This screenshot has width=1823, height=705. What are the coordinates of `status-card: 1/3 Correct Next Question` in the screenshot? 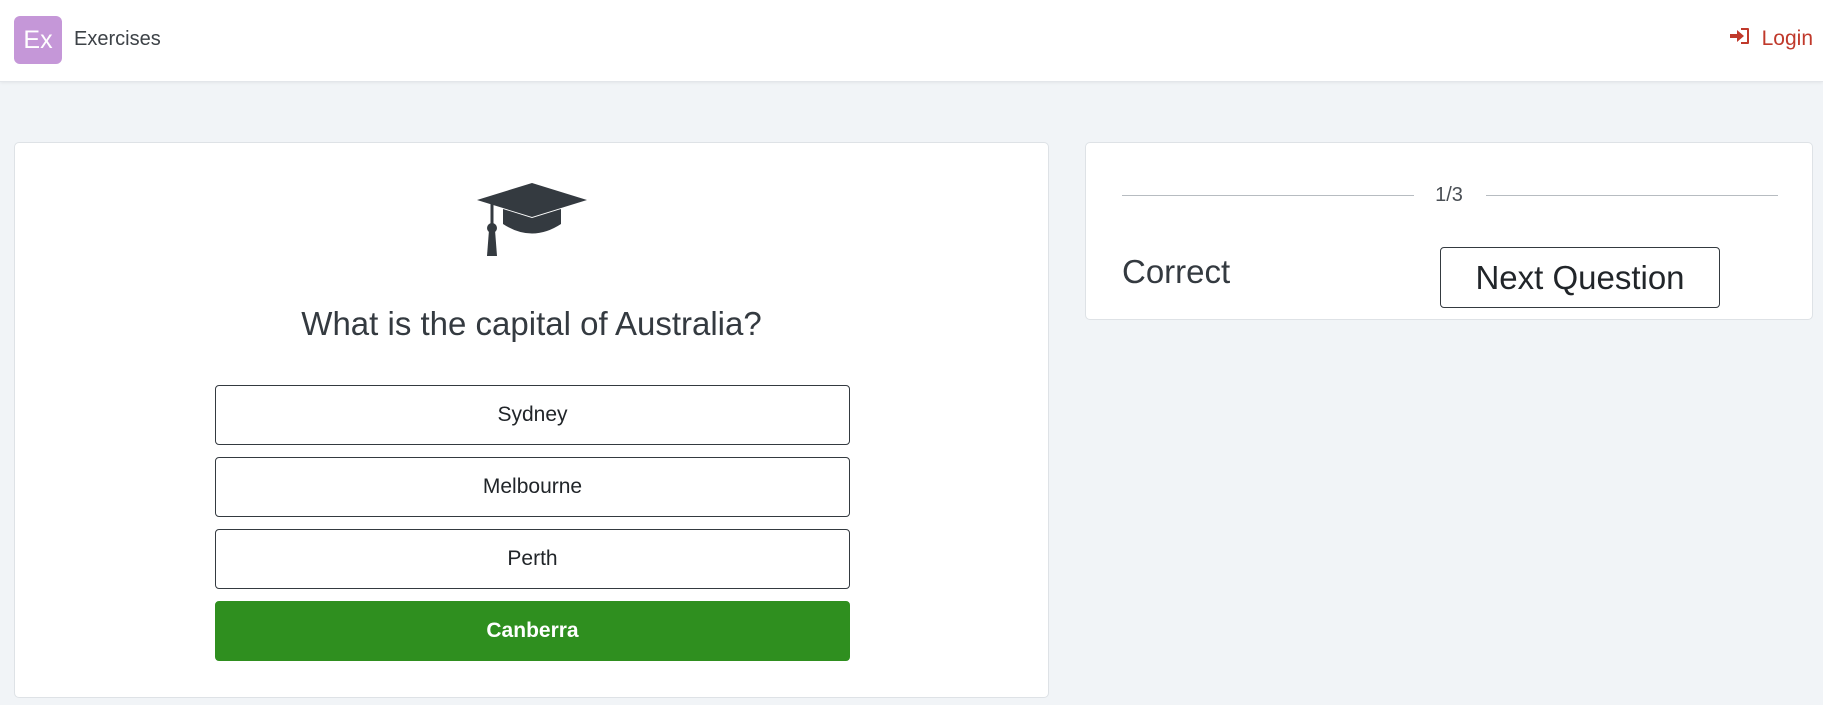 It's located at (1449, 231).